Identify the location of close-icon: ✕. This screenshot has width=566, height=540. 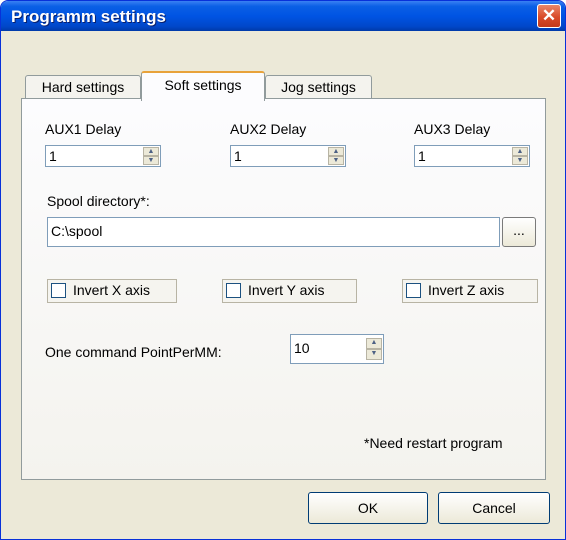
(549, 16).